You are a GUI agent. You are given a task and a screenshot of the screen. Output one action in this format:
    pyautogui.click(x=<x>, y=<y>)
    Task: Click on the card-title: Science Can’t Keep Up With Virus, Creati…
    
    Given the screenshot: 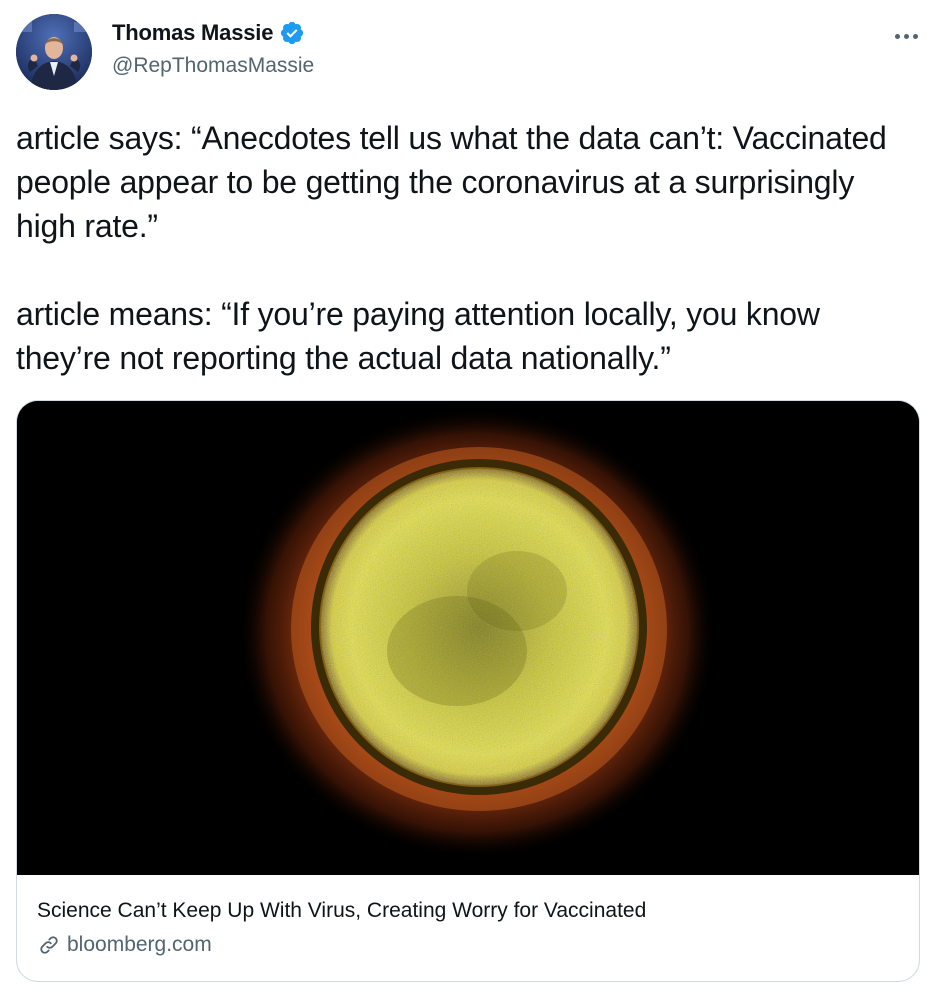 What is the action you would take?
    pyautogui.click(x=341, y=911)
    